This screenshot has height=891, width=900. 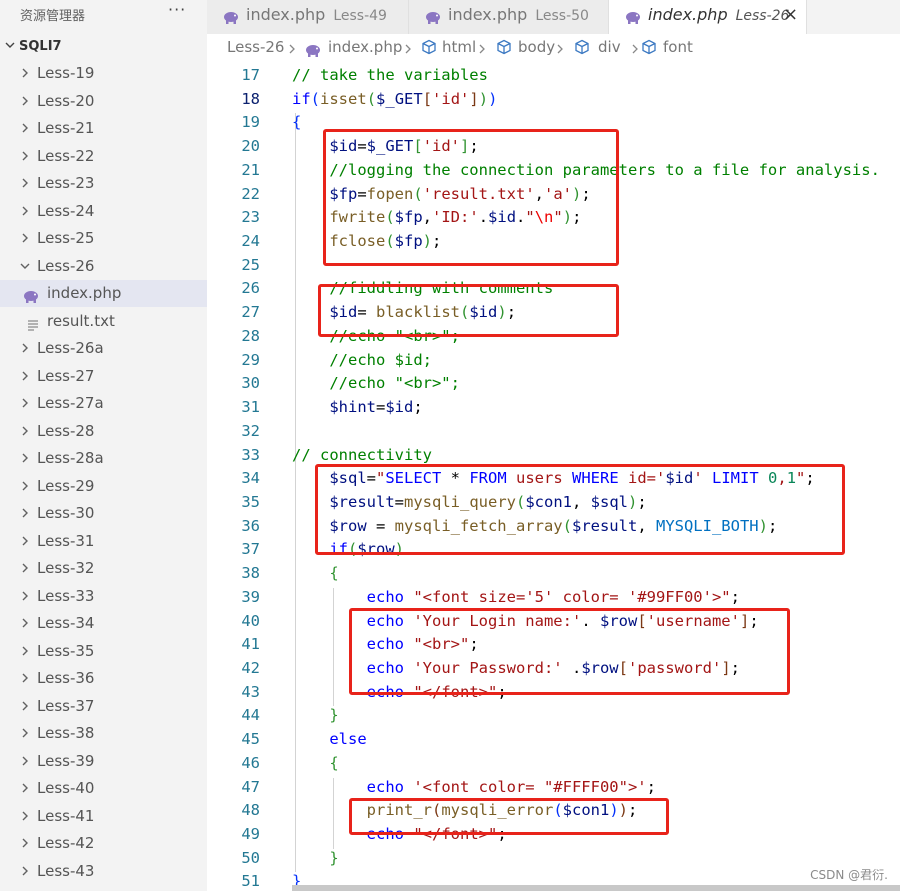 I want to click on tree-folder-item: Less-28, so click(x=103, y=431).